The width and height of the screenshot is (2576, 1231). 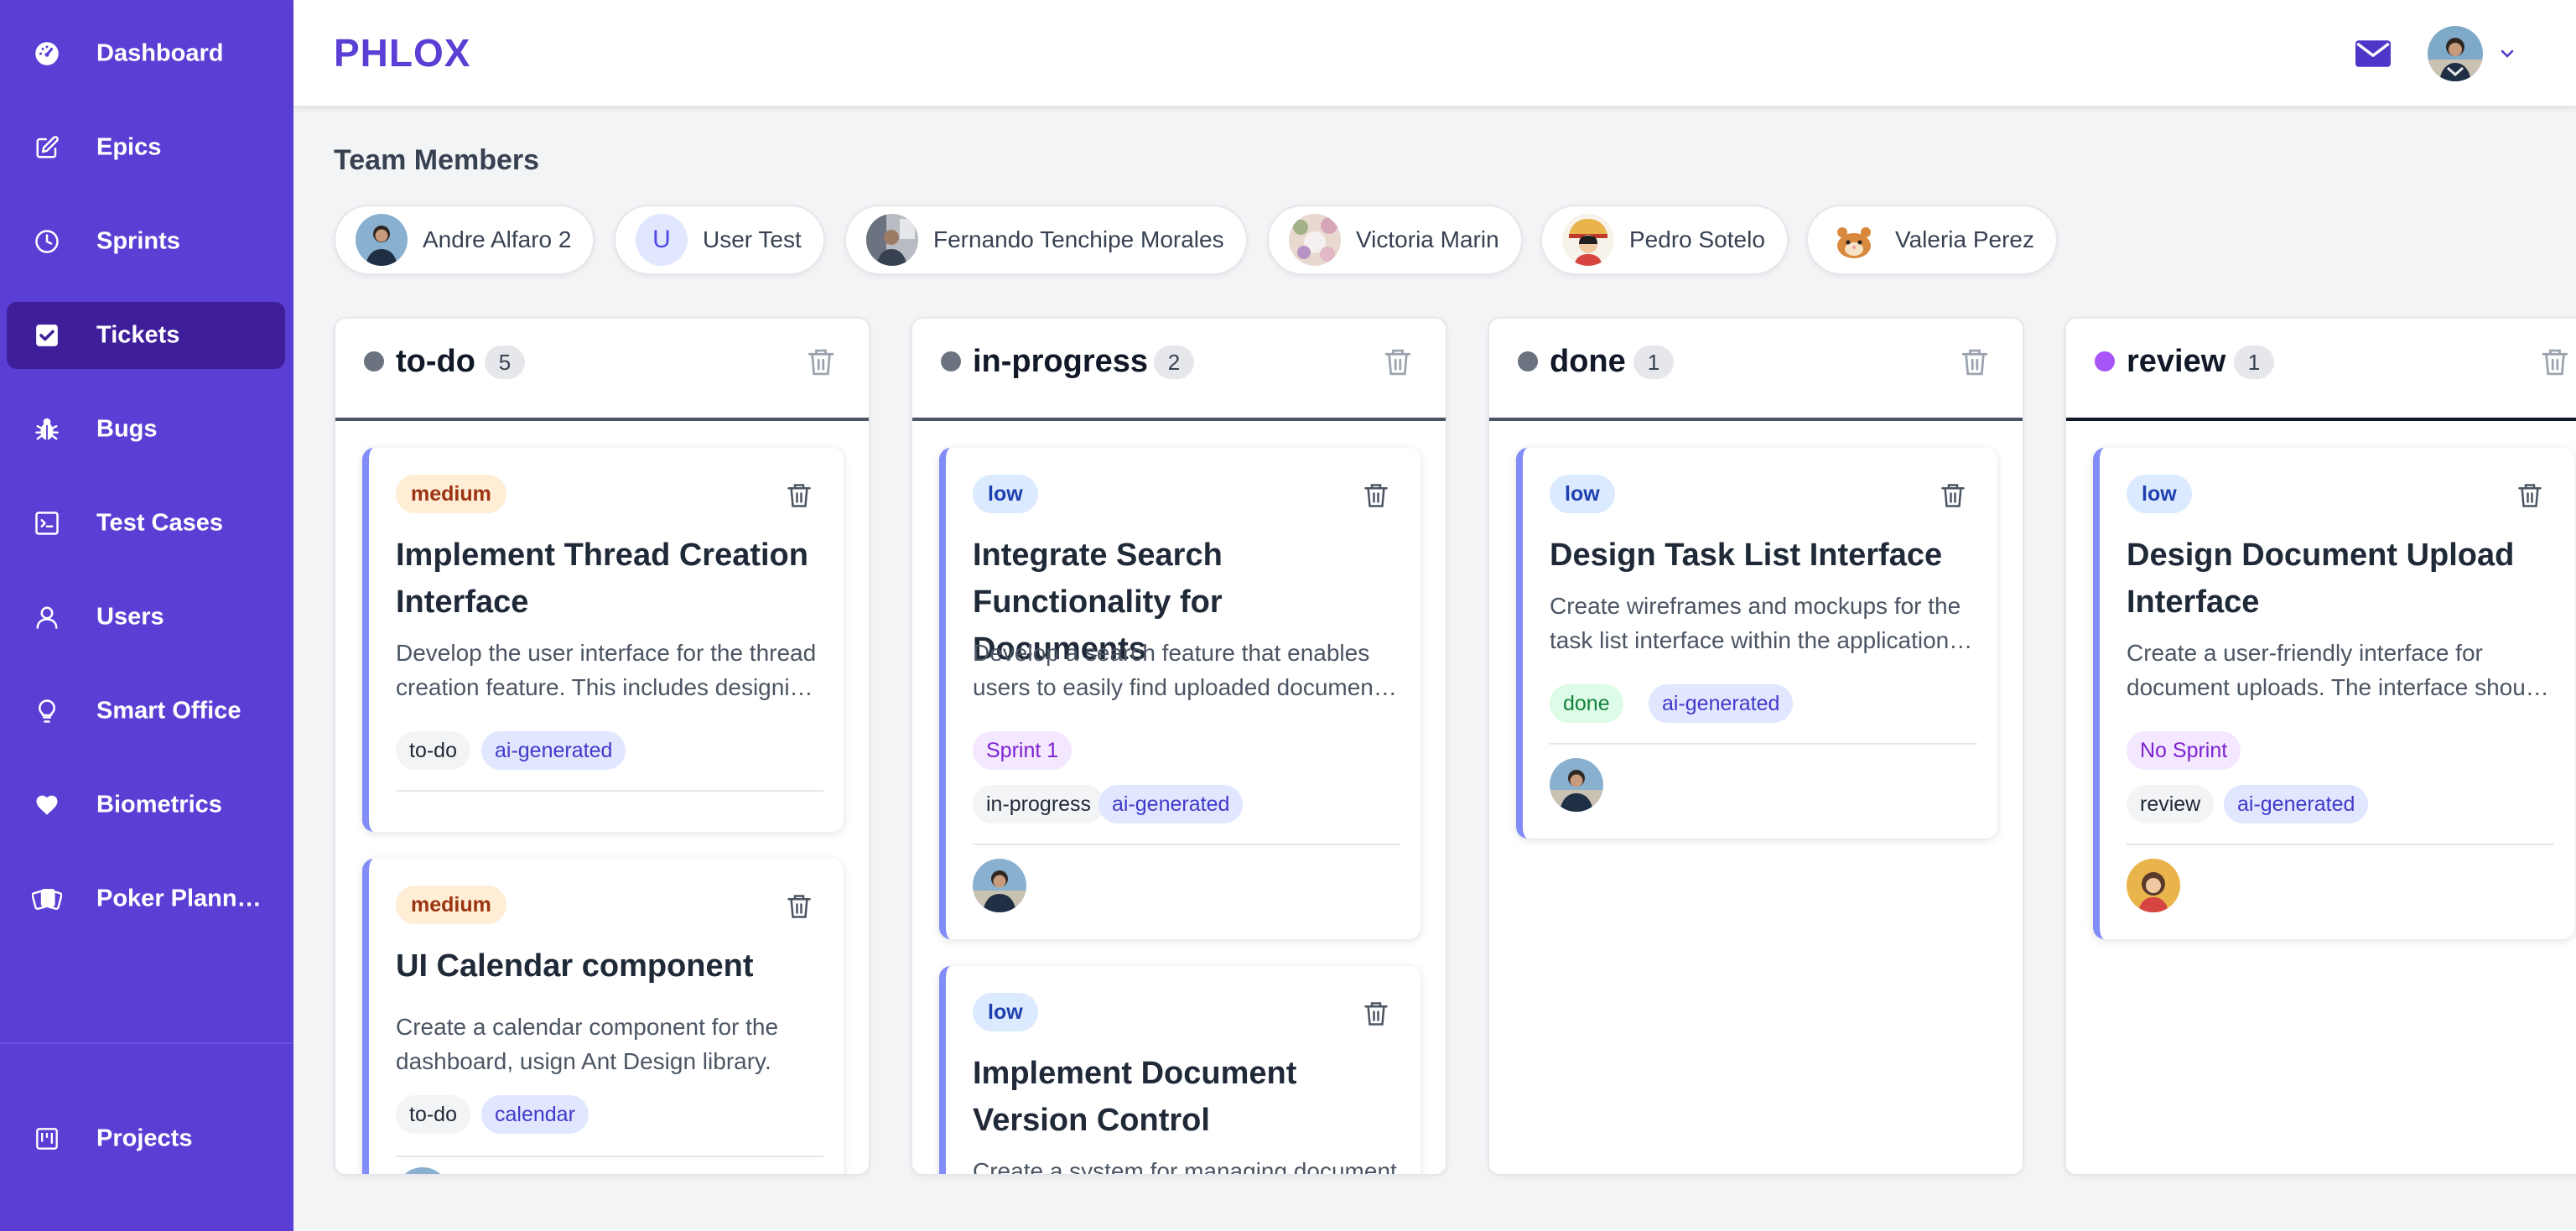 I want to click on sidebar-item-smart-office: Smart Office, so click(x=146, y=711).